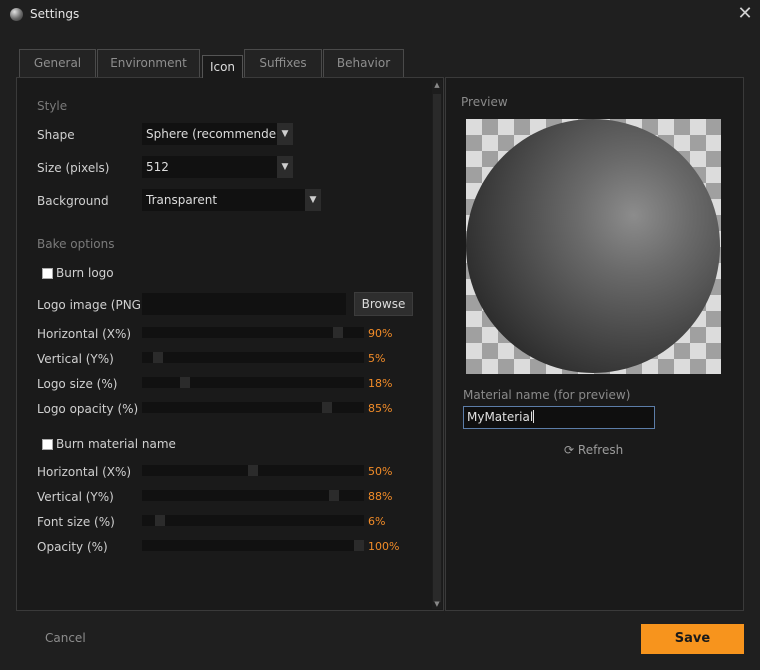 The width and height of the screenshot is (760, 670). I want to click on settings-scrollbar: ▲ ▼, so click(437, 344).